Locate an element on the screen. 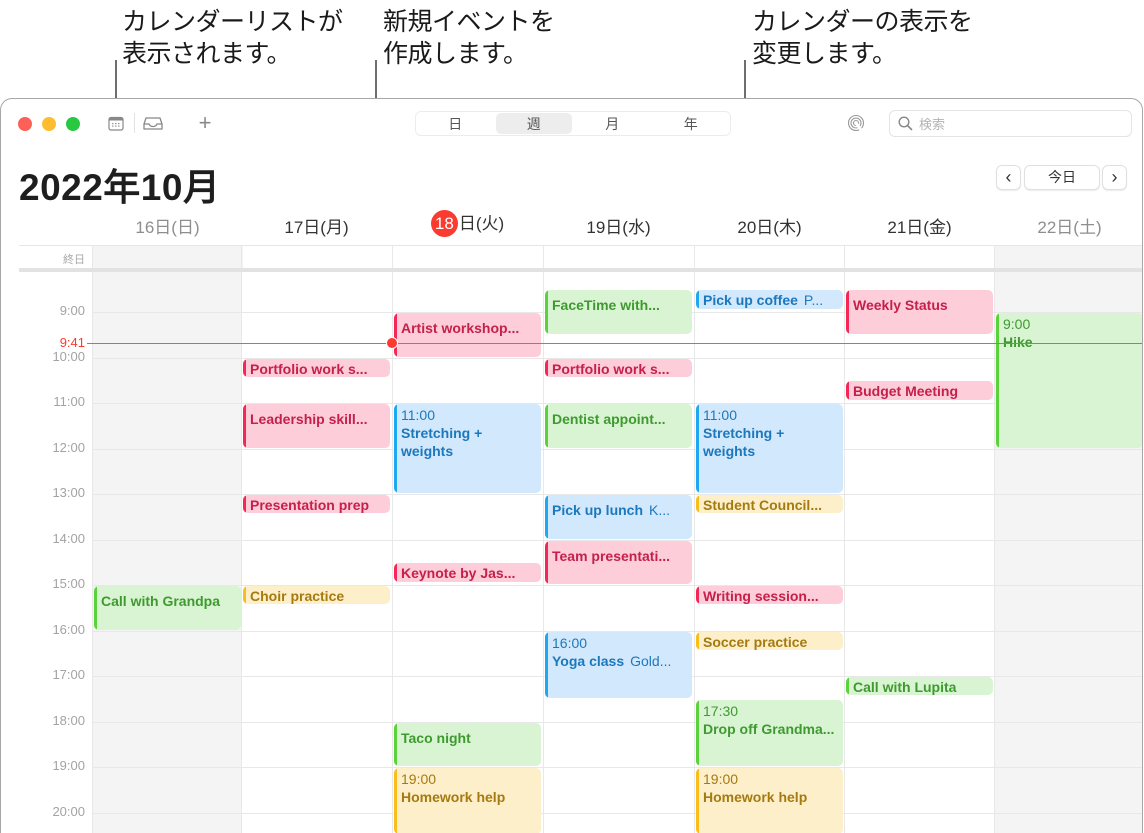  tab-month: 月 is located at coordinates (612, 123).